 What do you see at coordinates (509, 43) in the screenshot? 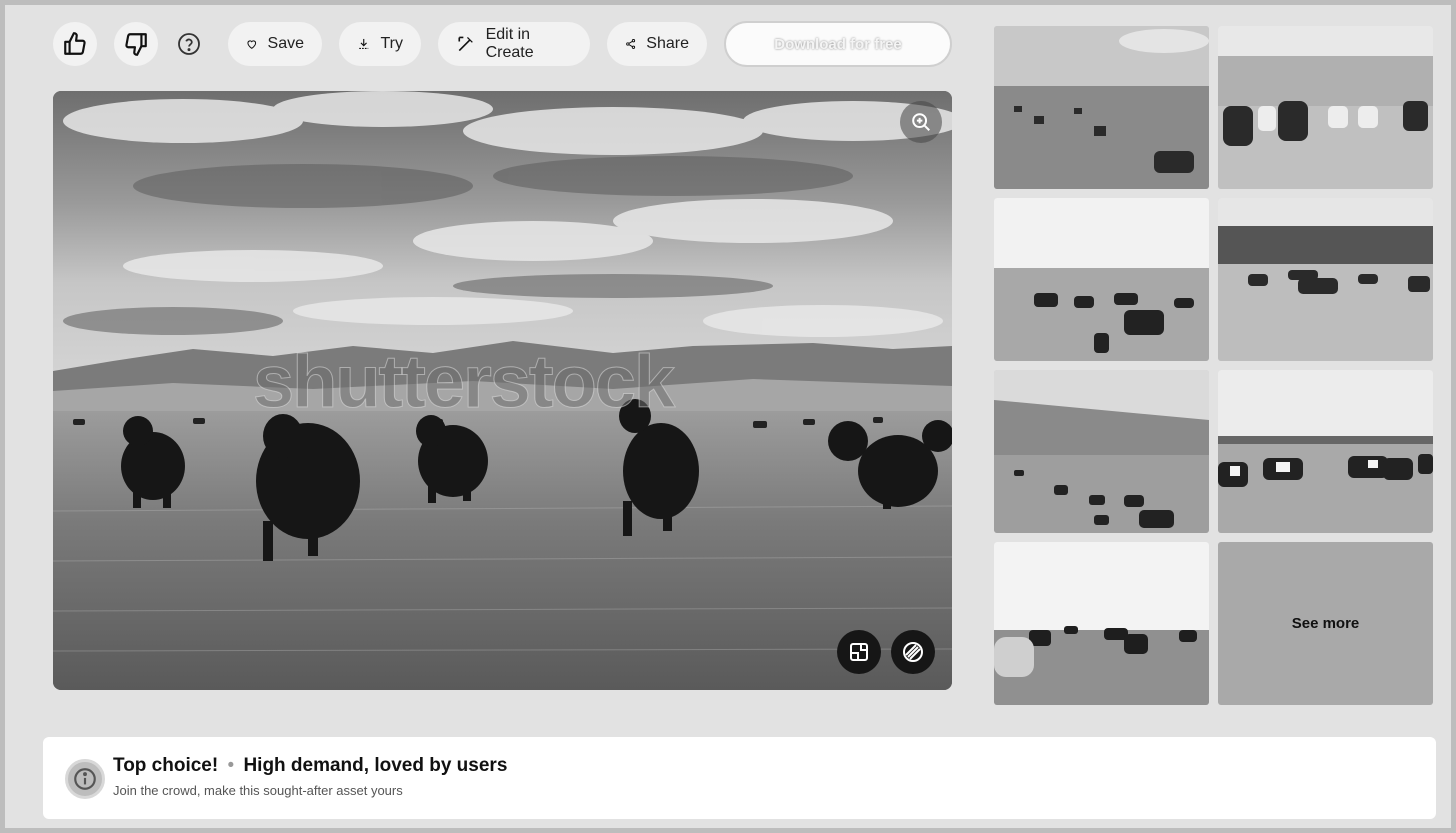
I see `edit-label: Edit in Create` at bounding box center [509, 43].